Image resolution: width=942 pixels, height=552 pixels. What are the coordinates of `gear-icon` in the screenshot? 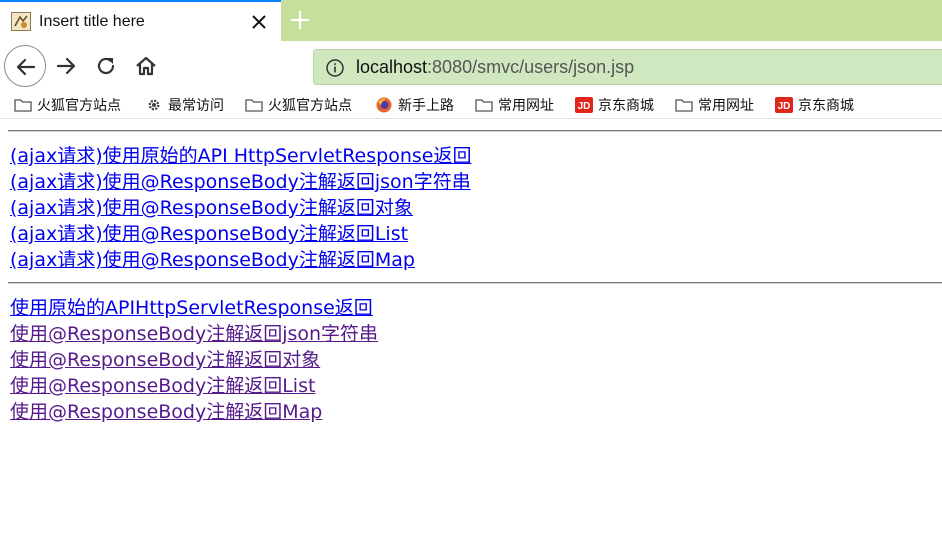 It's located at (154, 105).